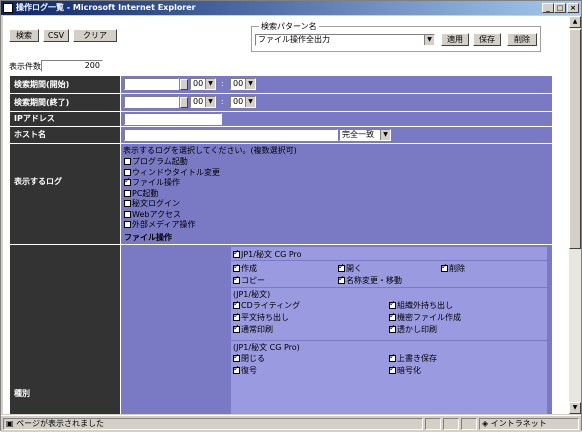 The image size is (582, 432). What do you see at coordinates (289, 26) in the screenshot?
I see `pattern-legend: 検索パターン名` at bounding box center [289, 26].